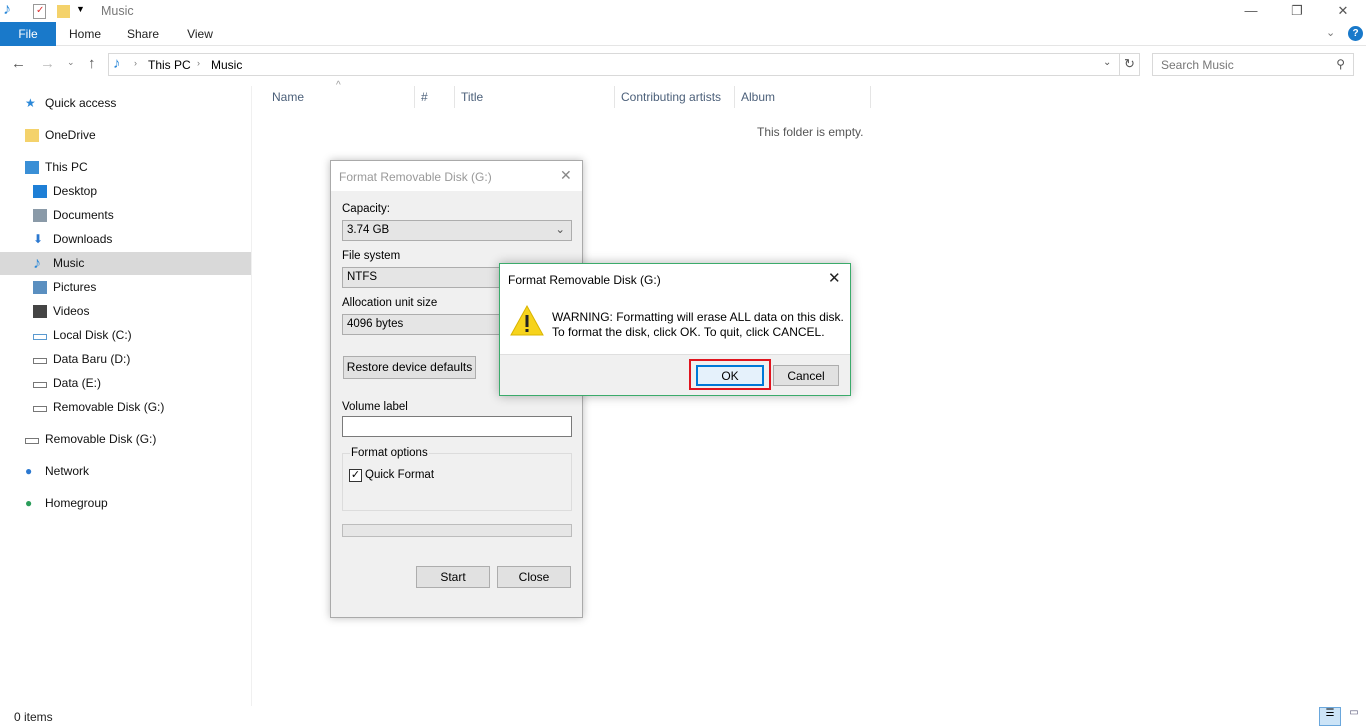 The image size is (1366, 728). Describe the element at coordinates (368, 230) in the screenshot. I see `capacity-value: 3.74 GB` at that location.